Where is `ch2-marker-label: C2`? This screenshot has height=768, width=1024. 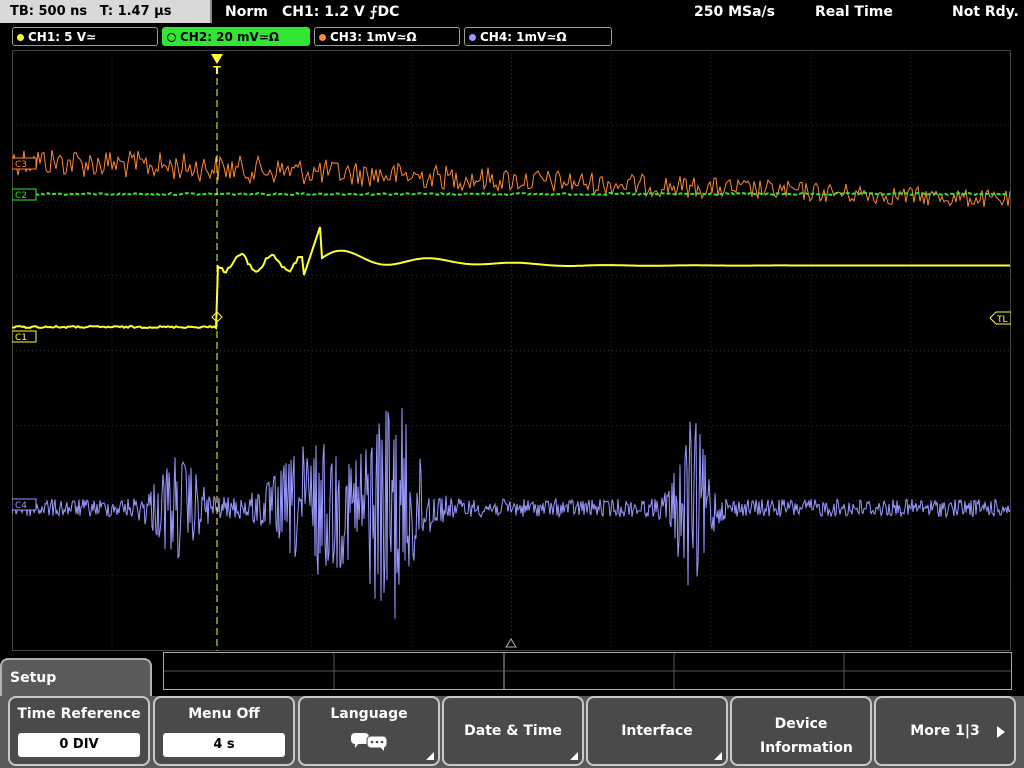
ch2-marker-label: C2 is located at coordinates (21, 196).